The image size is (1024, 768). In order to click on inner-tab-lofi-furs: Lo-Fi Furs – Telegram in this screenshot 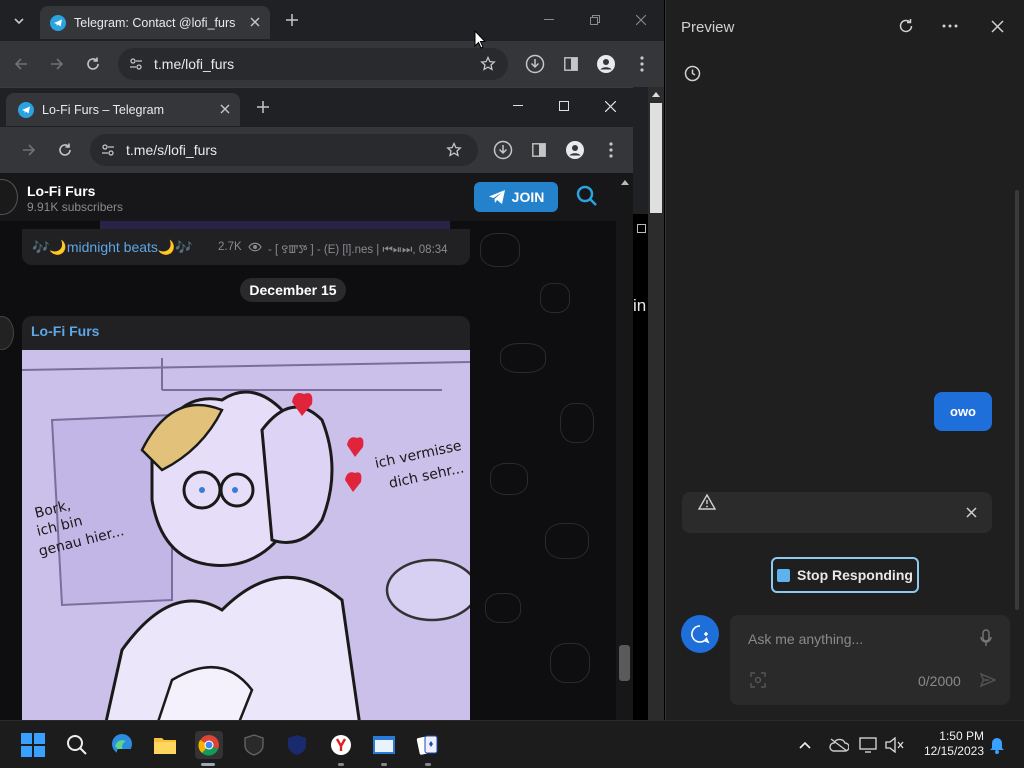, I will do `click(123, 109)`.